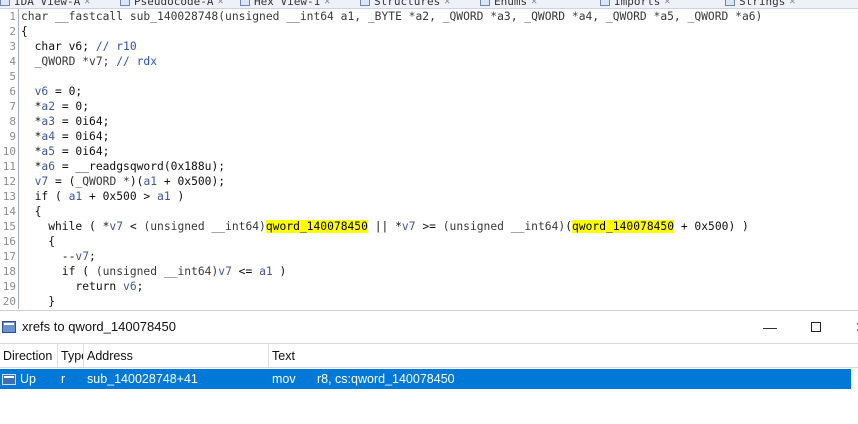 The image size is (858, 424). Describe the element at coordinates (28, 379) in the screenshot. I see `row-direction: Up` at that location.